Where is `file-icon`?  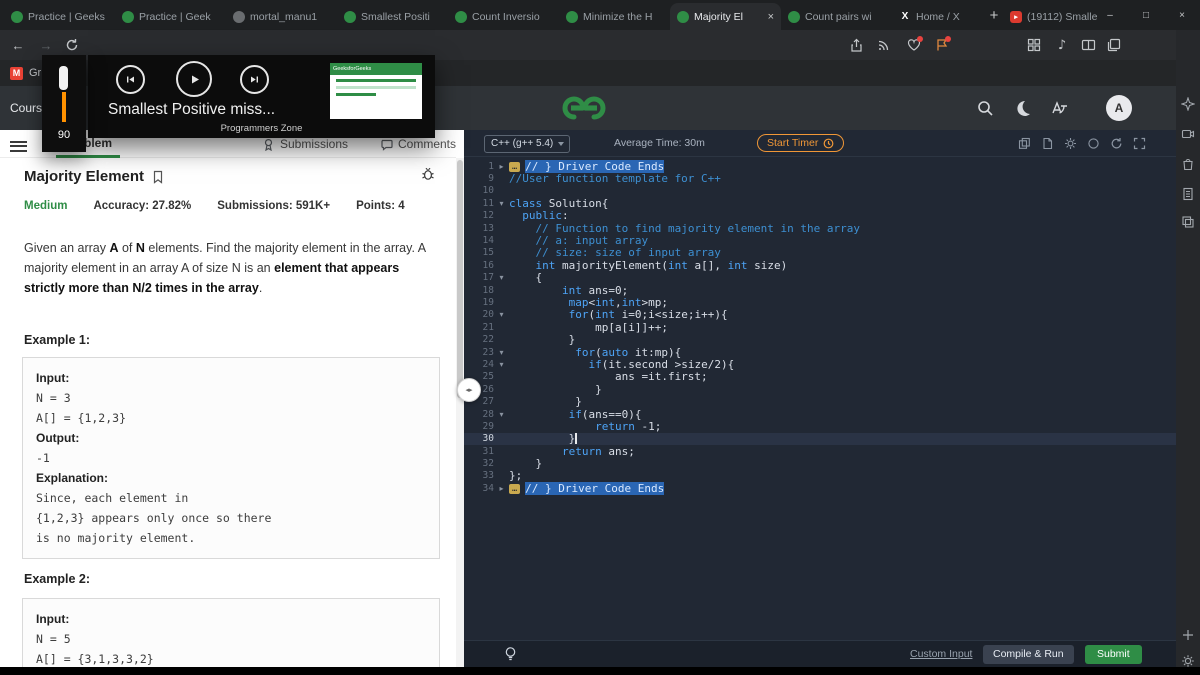 file-icon is located at coordinates (1047, 143).